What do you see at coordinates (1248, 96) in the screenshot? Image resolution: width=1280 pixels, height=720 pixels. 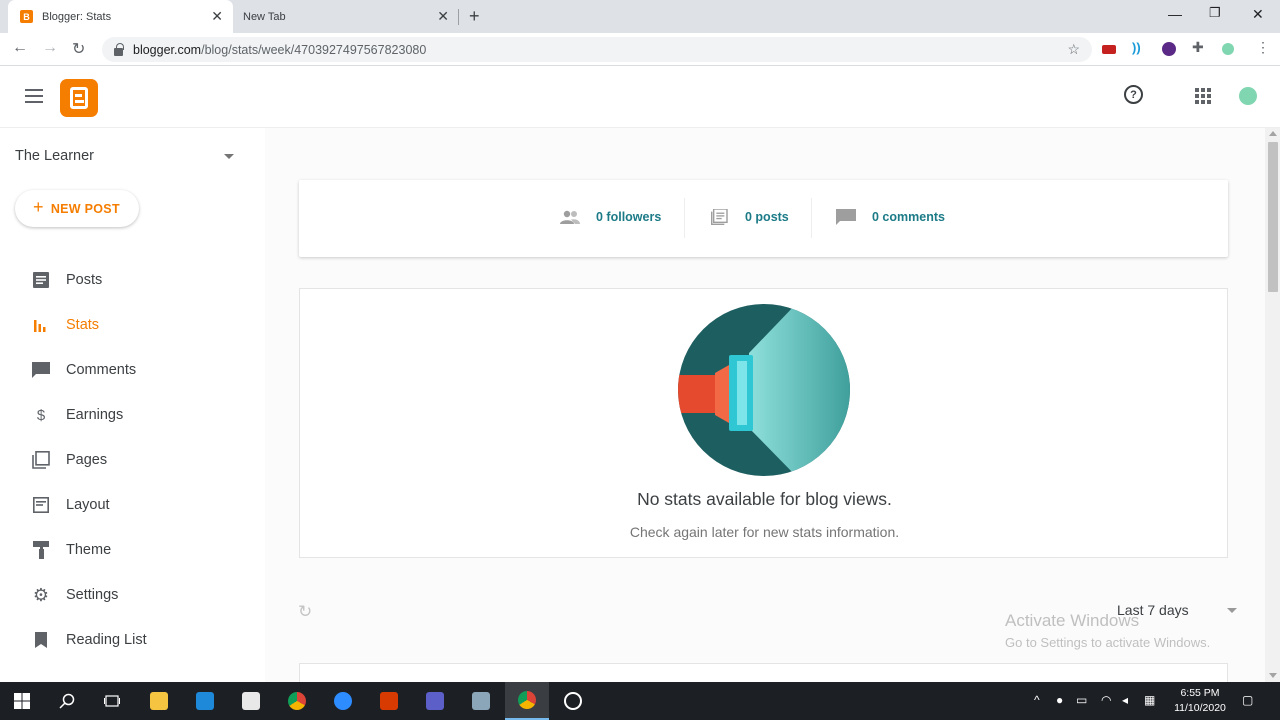 I see `avatar` at bounding box center [1248, 96].